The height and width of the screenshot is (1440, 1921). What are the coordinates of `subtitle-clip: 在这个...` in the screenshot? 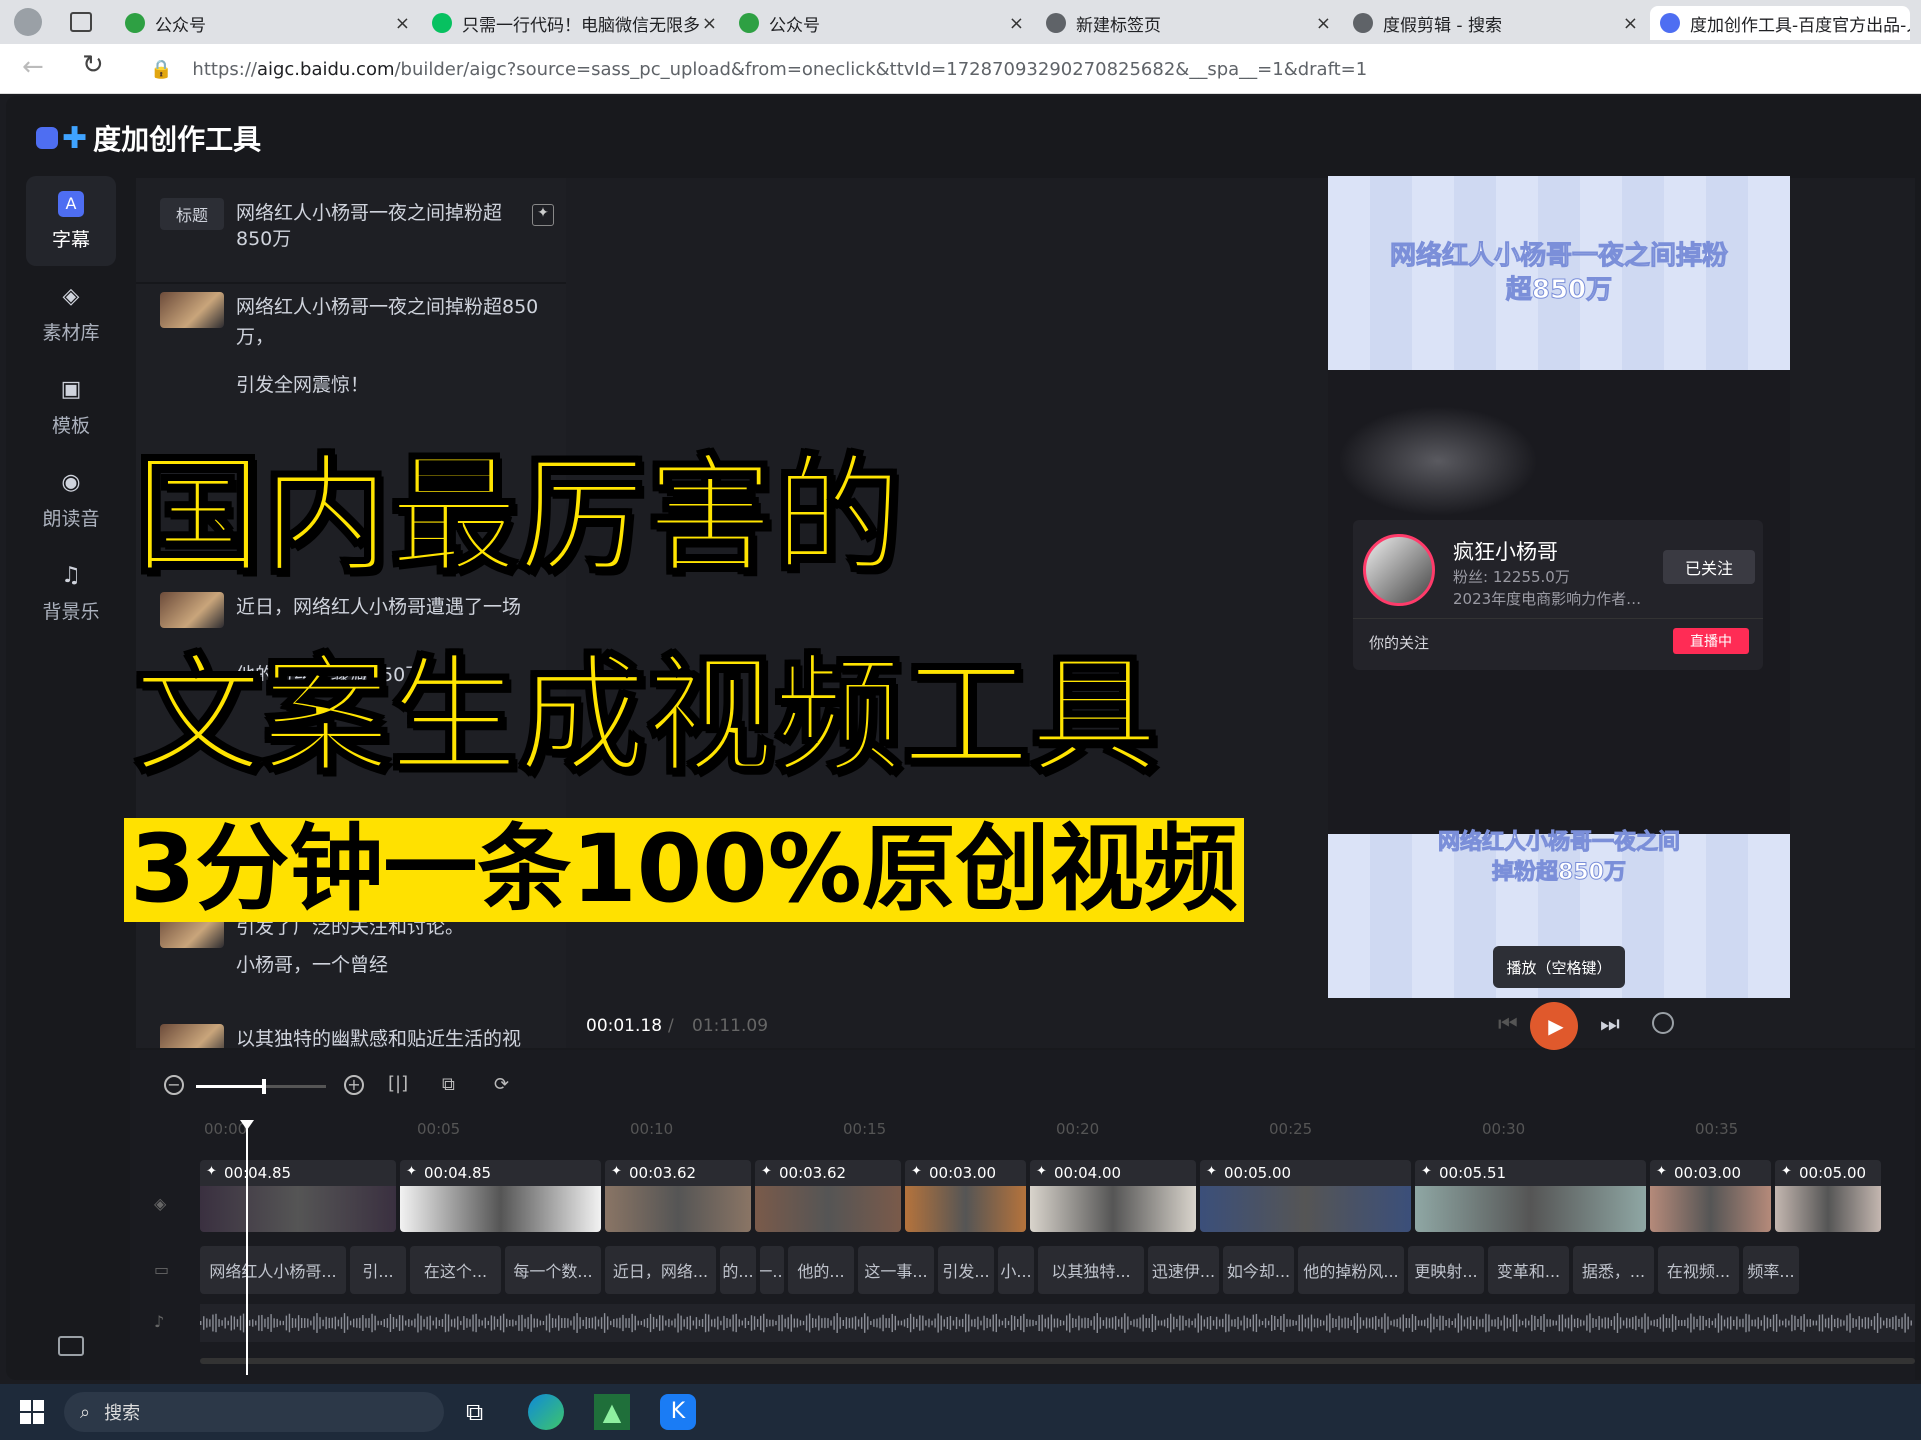 It's located at (455, 1270).